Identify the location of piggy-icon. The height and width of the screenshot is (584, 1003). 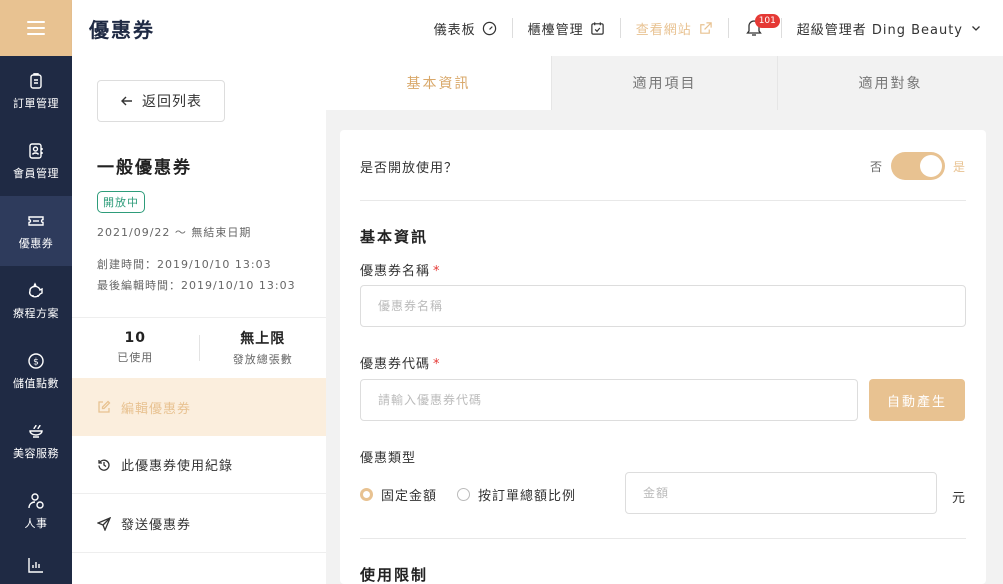
(35, 289).